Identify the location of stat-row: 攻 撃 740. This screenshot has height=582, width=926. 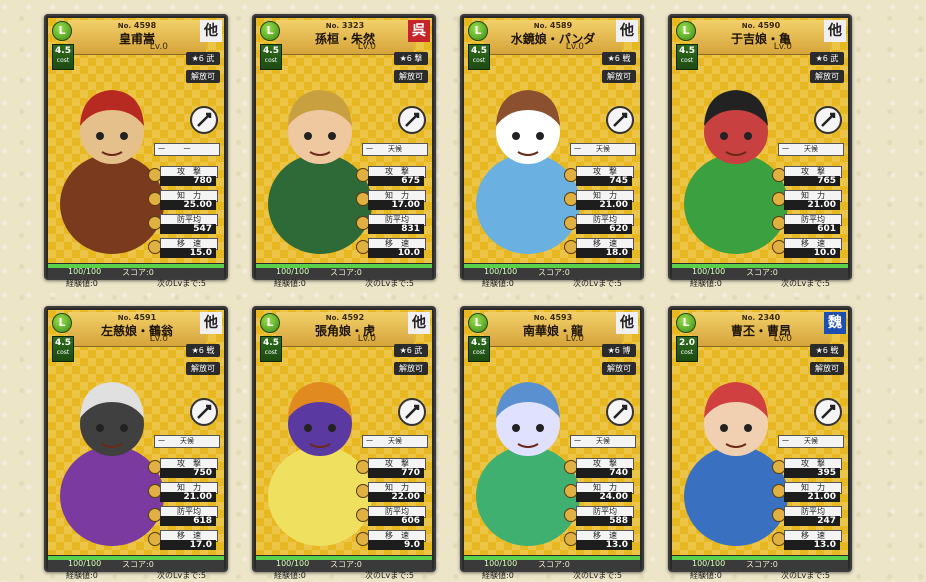
(600, 469).